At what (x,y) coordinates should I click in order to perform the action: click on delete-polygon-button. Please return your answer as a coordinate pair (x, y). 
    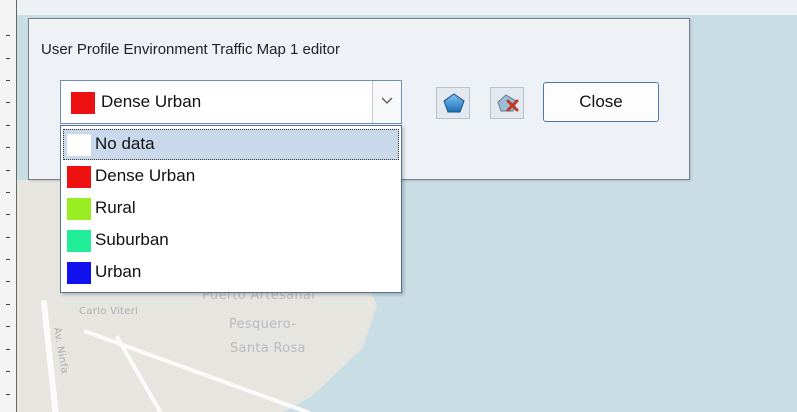
    Looking at the image, I should click on (507, 103).